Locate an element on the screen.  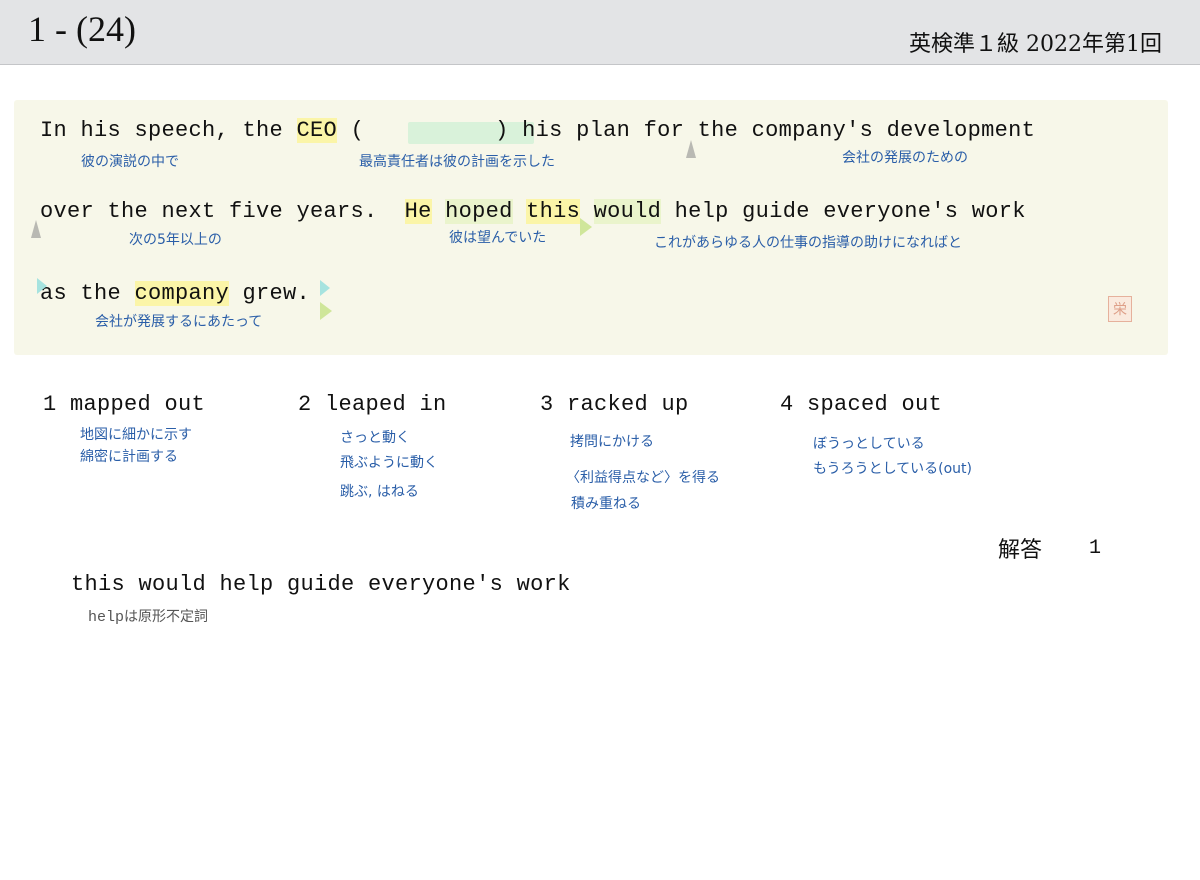
sentence-text: over the next five years. is located at coordinates (222, 211).